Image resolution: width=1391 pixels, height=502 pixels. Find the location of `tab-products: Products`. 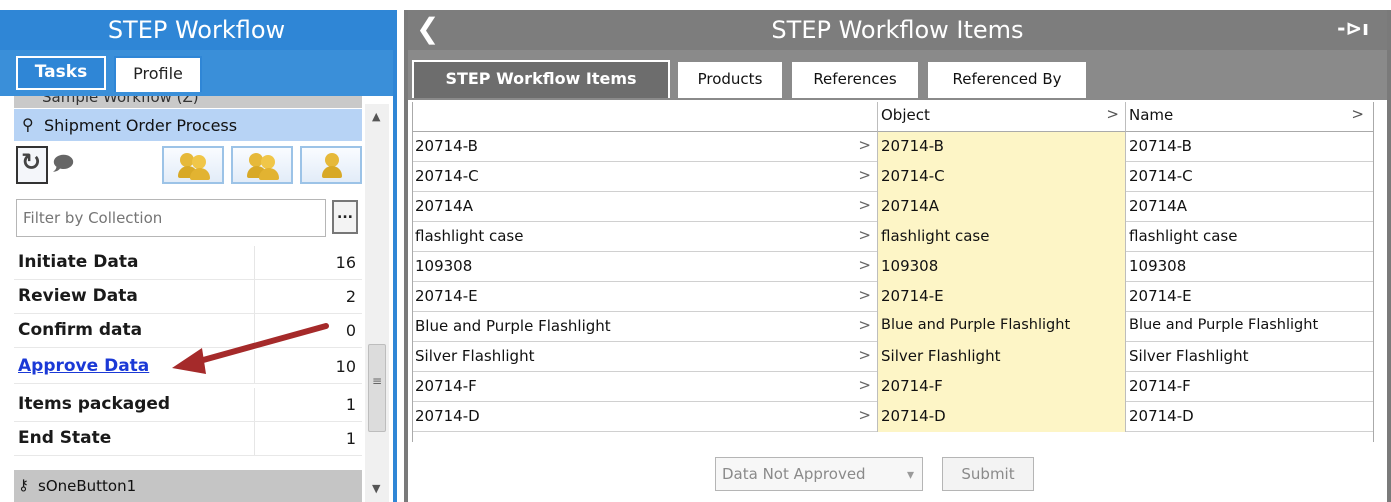

tab-products: Products is located at coordinates (730, 79).